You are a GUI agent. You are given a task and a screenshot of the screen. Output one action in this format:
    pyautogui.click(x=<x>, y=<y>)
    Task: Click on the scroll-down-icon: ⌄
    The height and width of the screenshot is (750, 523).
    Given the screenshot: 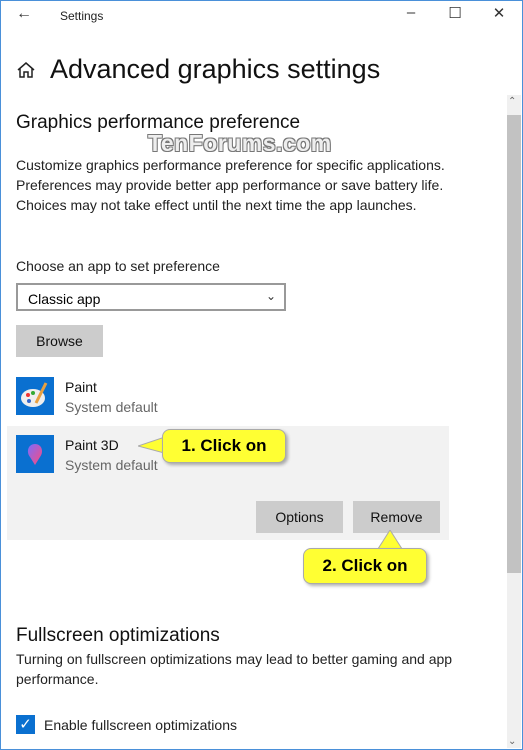 What is the action you would take?
    pyautogui.click(x=512, y=741)
    